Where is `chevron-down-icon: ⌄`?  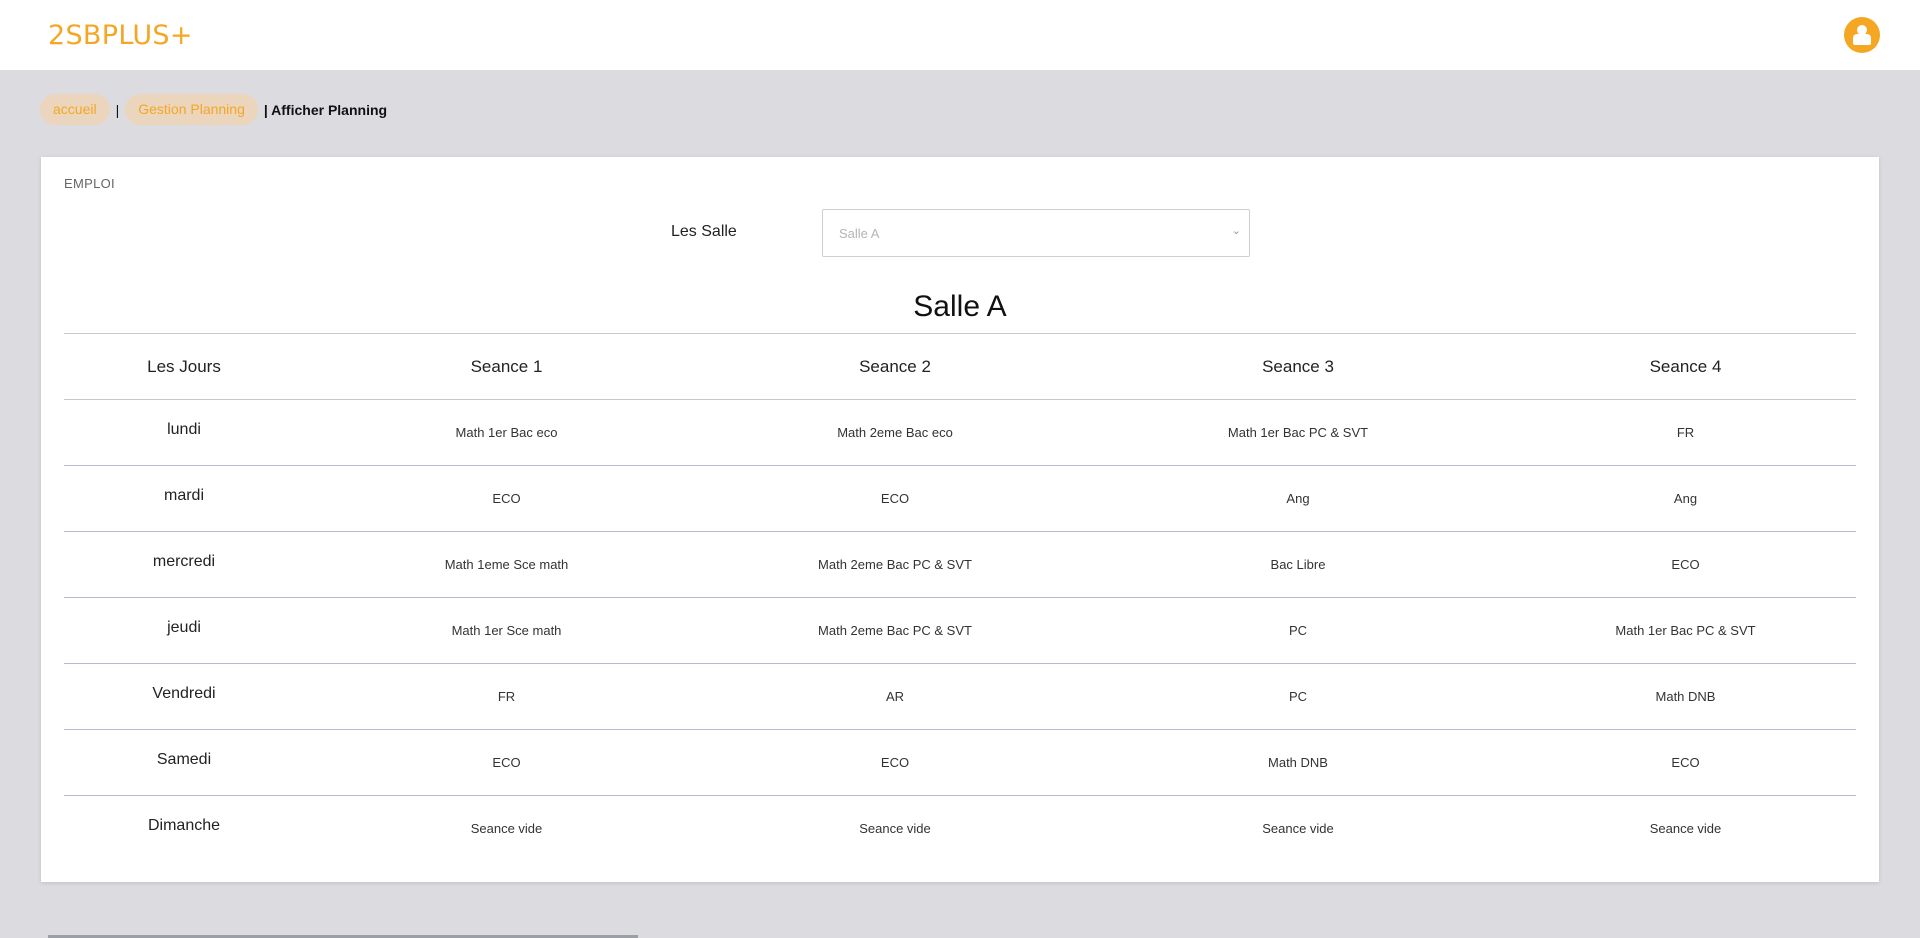
chevron-down-icon: ⌄ is located at coordinates (1236, 231).